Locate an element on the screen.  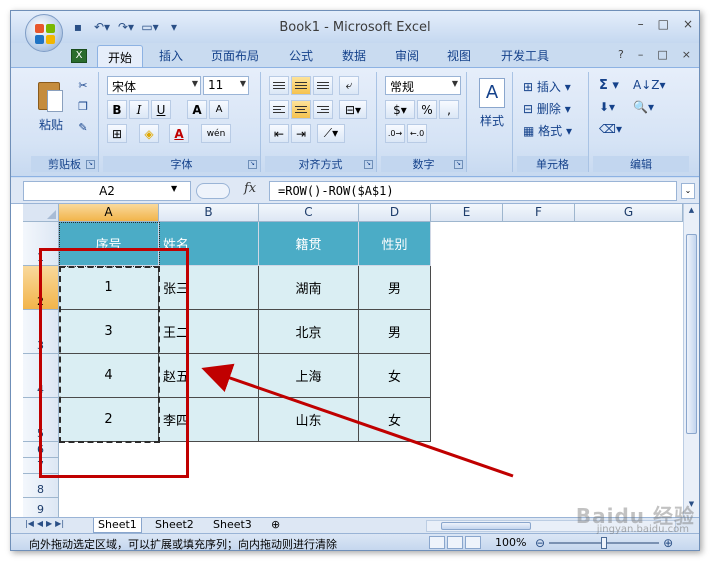
font-launcher-icon: ↘ is located at coordinates (252, 164).